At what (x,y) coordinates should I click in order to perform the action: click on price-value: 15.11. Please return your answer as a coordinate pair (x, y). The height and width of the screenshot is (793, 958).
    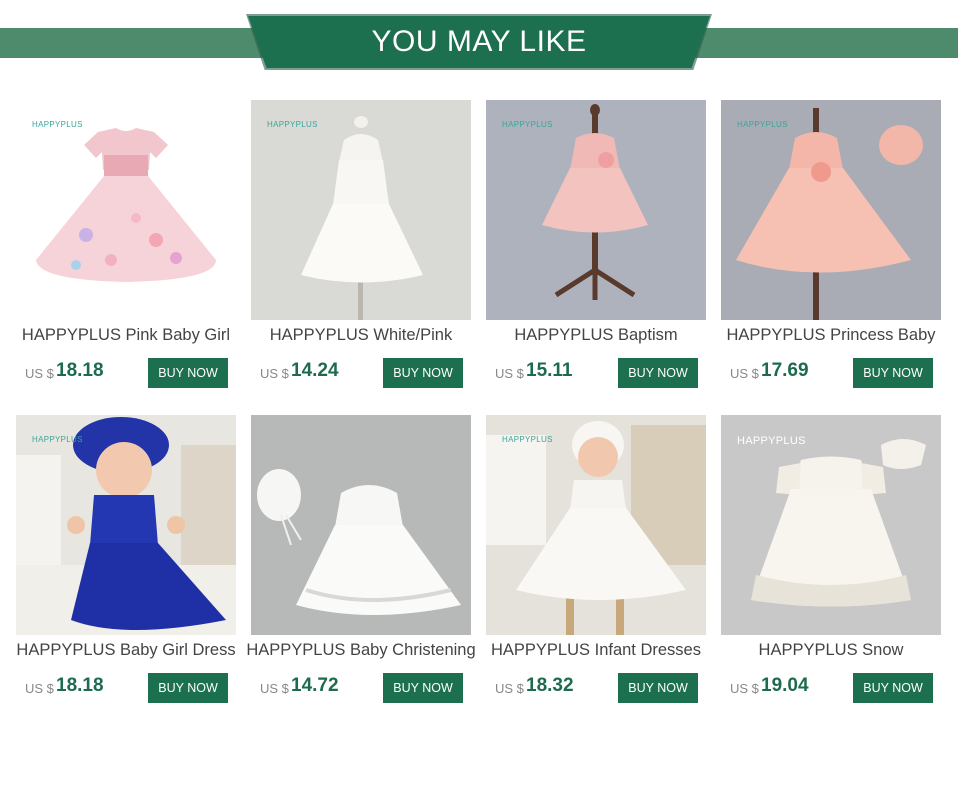
    Looking at the image, I should click on (549, 370).